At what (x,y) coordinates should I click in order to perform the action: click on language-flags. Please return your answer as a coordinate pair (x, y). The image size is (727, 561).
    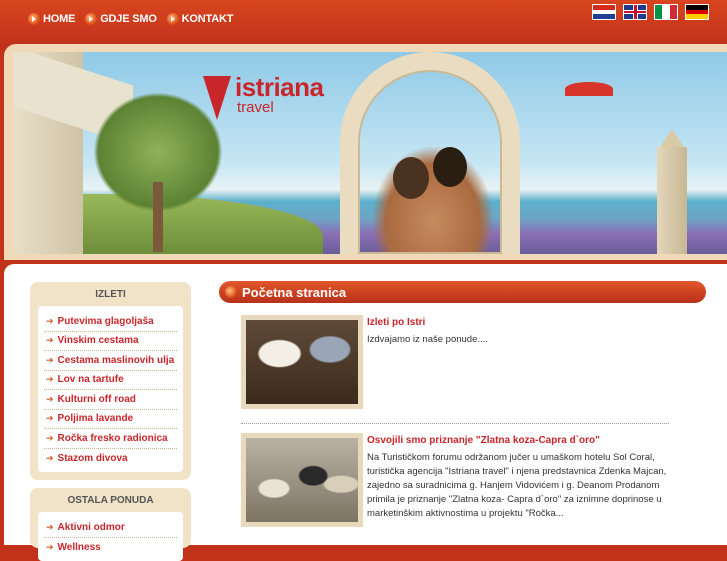
    Looking at the image, I should click on (650, 12).